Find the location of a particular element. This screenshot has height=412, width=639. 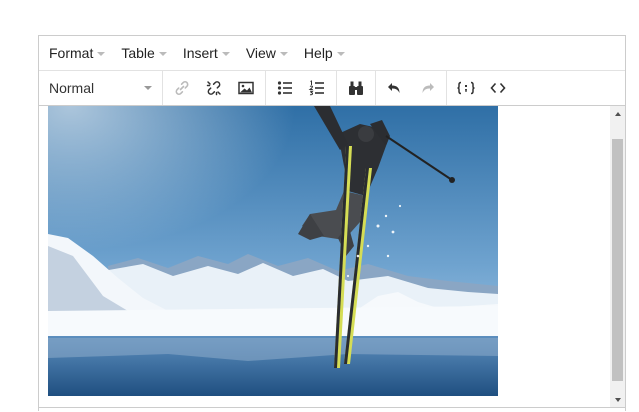

unlink-button is located at coordinates (214, 88).